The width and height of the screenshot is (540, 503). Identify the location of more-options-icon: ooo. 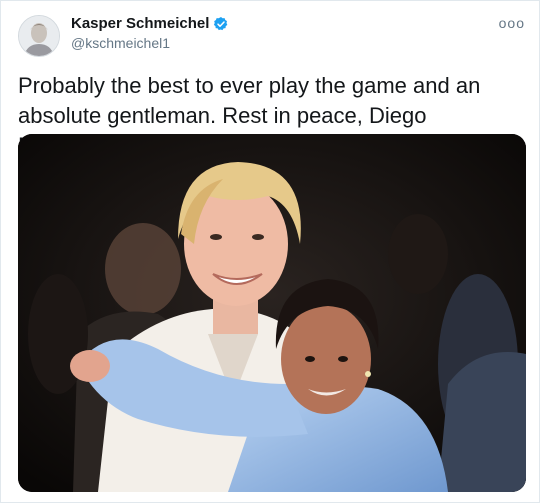
(512, 23).